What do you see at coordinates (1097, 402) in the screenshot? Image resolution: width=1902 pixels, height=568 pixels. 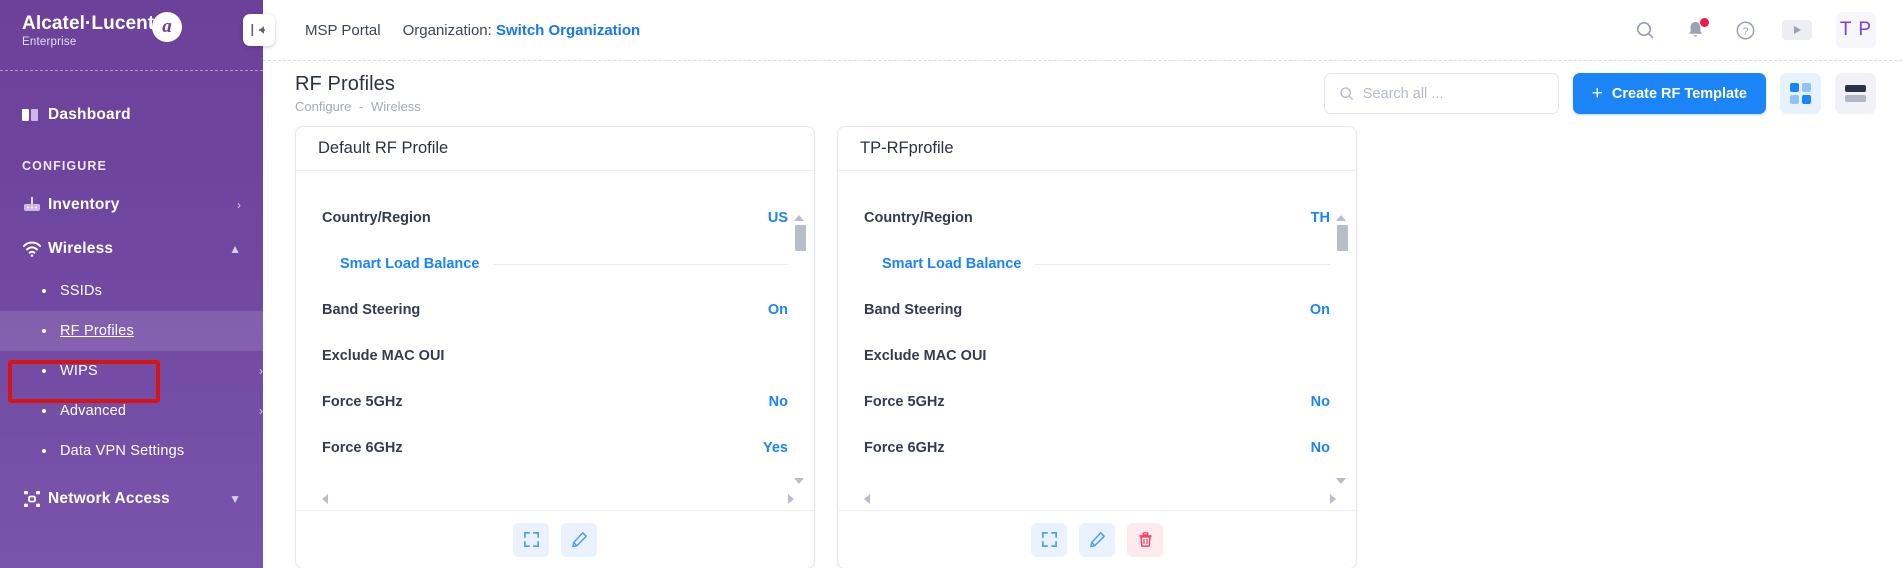 I see `table-row: Force 5GHz No` at bounding box center [1097, 402].